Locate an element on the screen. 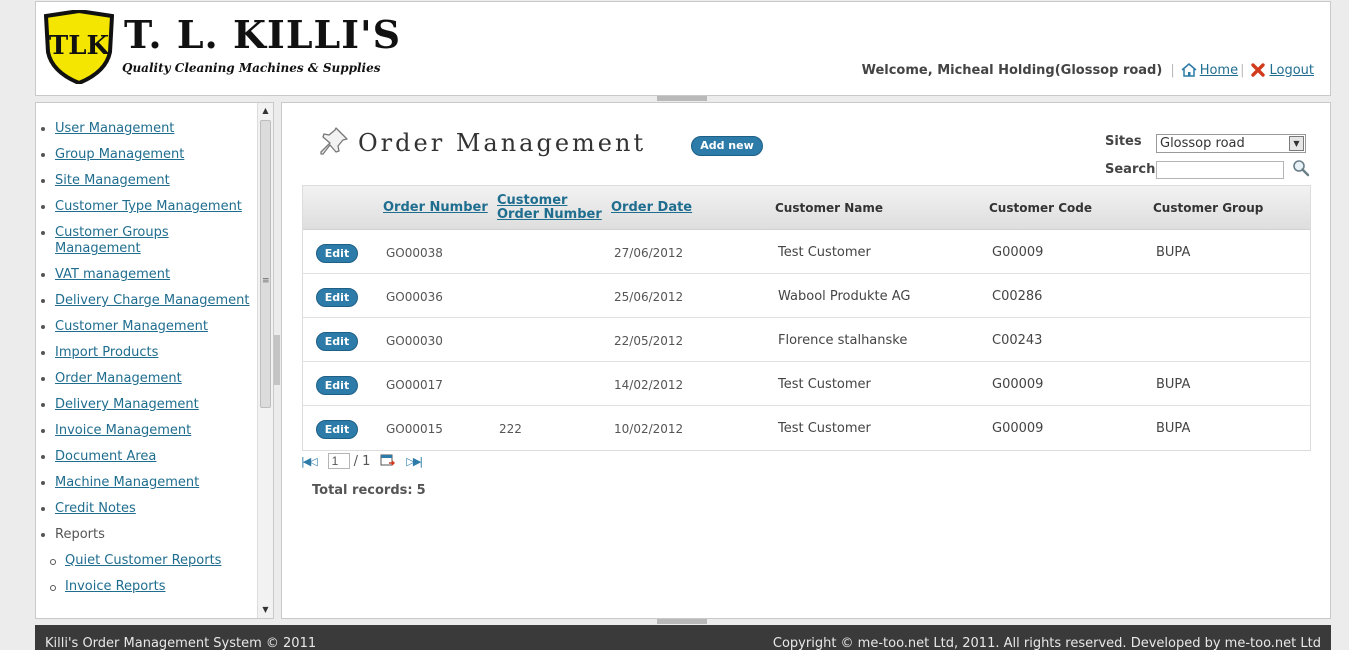  sites-label: Sites is located at coordinates (1123, 141).